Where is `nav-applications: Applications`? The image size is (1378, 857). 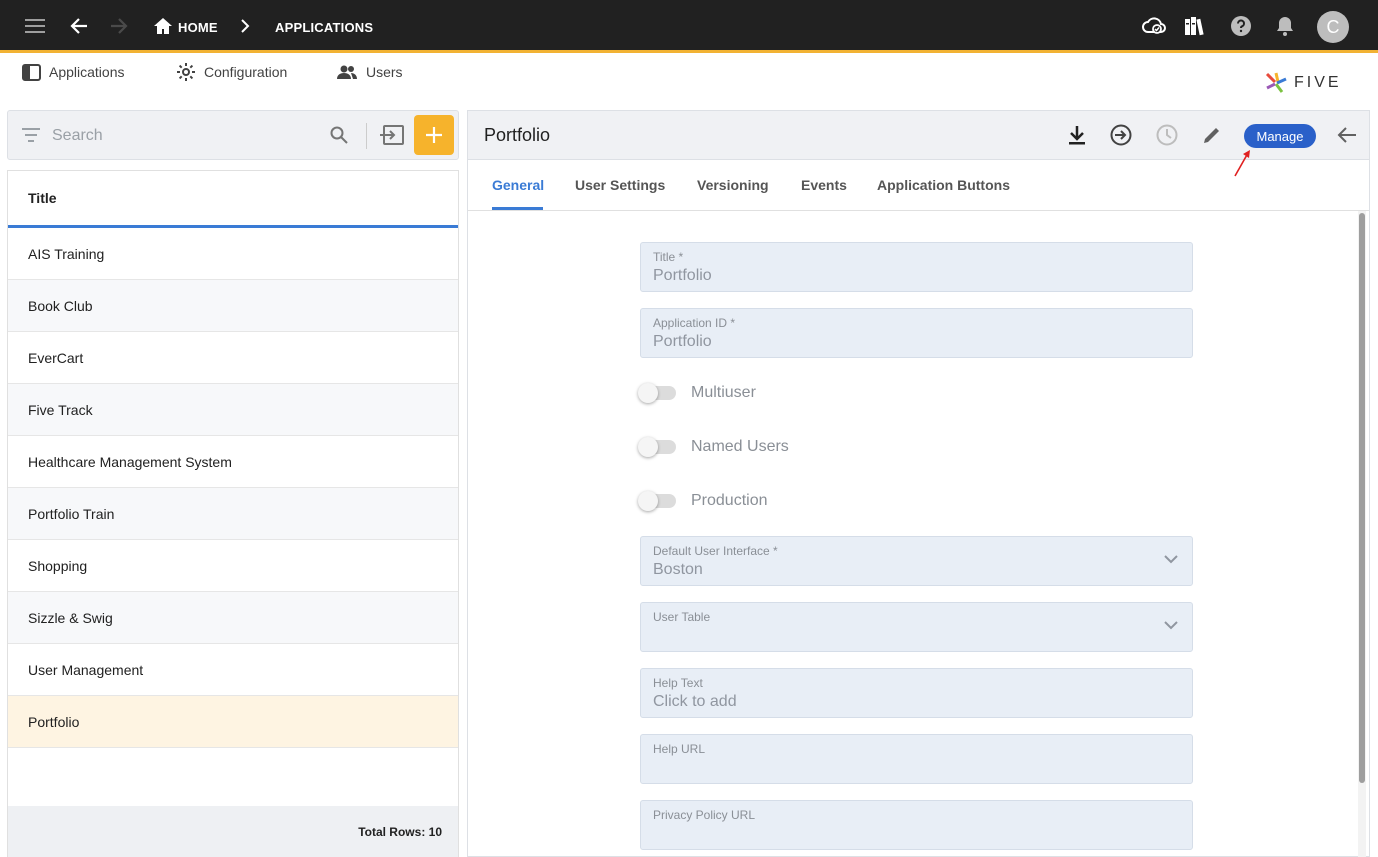
nav-applications: Applications is located at coordinates (73, 72).